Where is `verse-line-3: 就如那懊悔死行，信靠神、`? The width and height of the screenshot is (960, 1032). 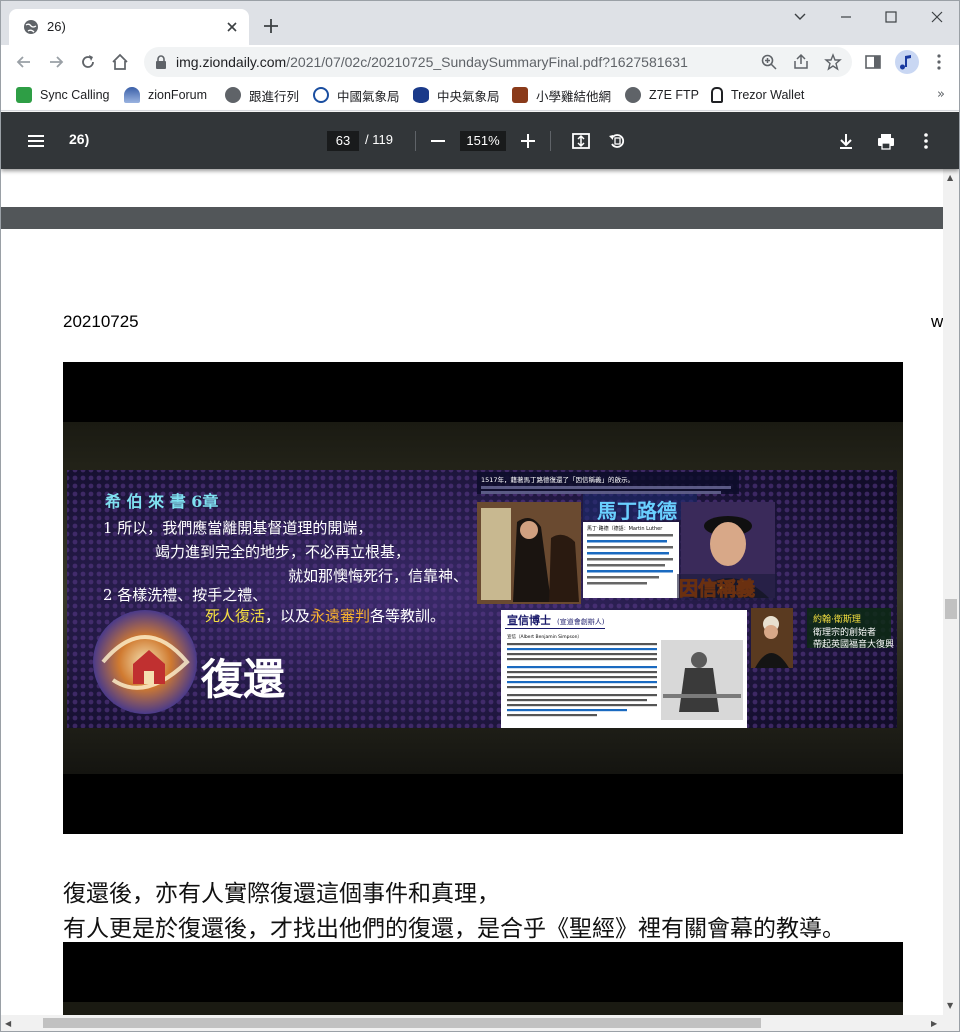
verse-line-3: 就如那懊悔死行，信靠神、 is located at coordinates (378, 576).